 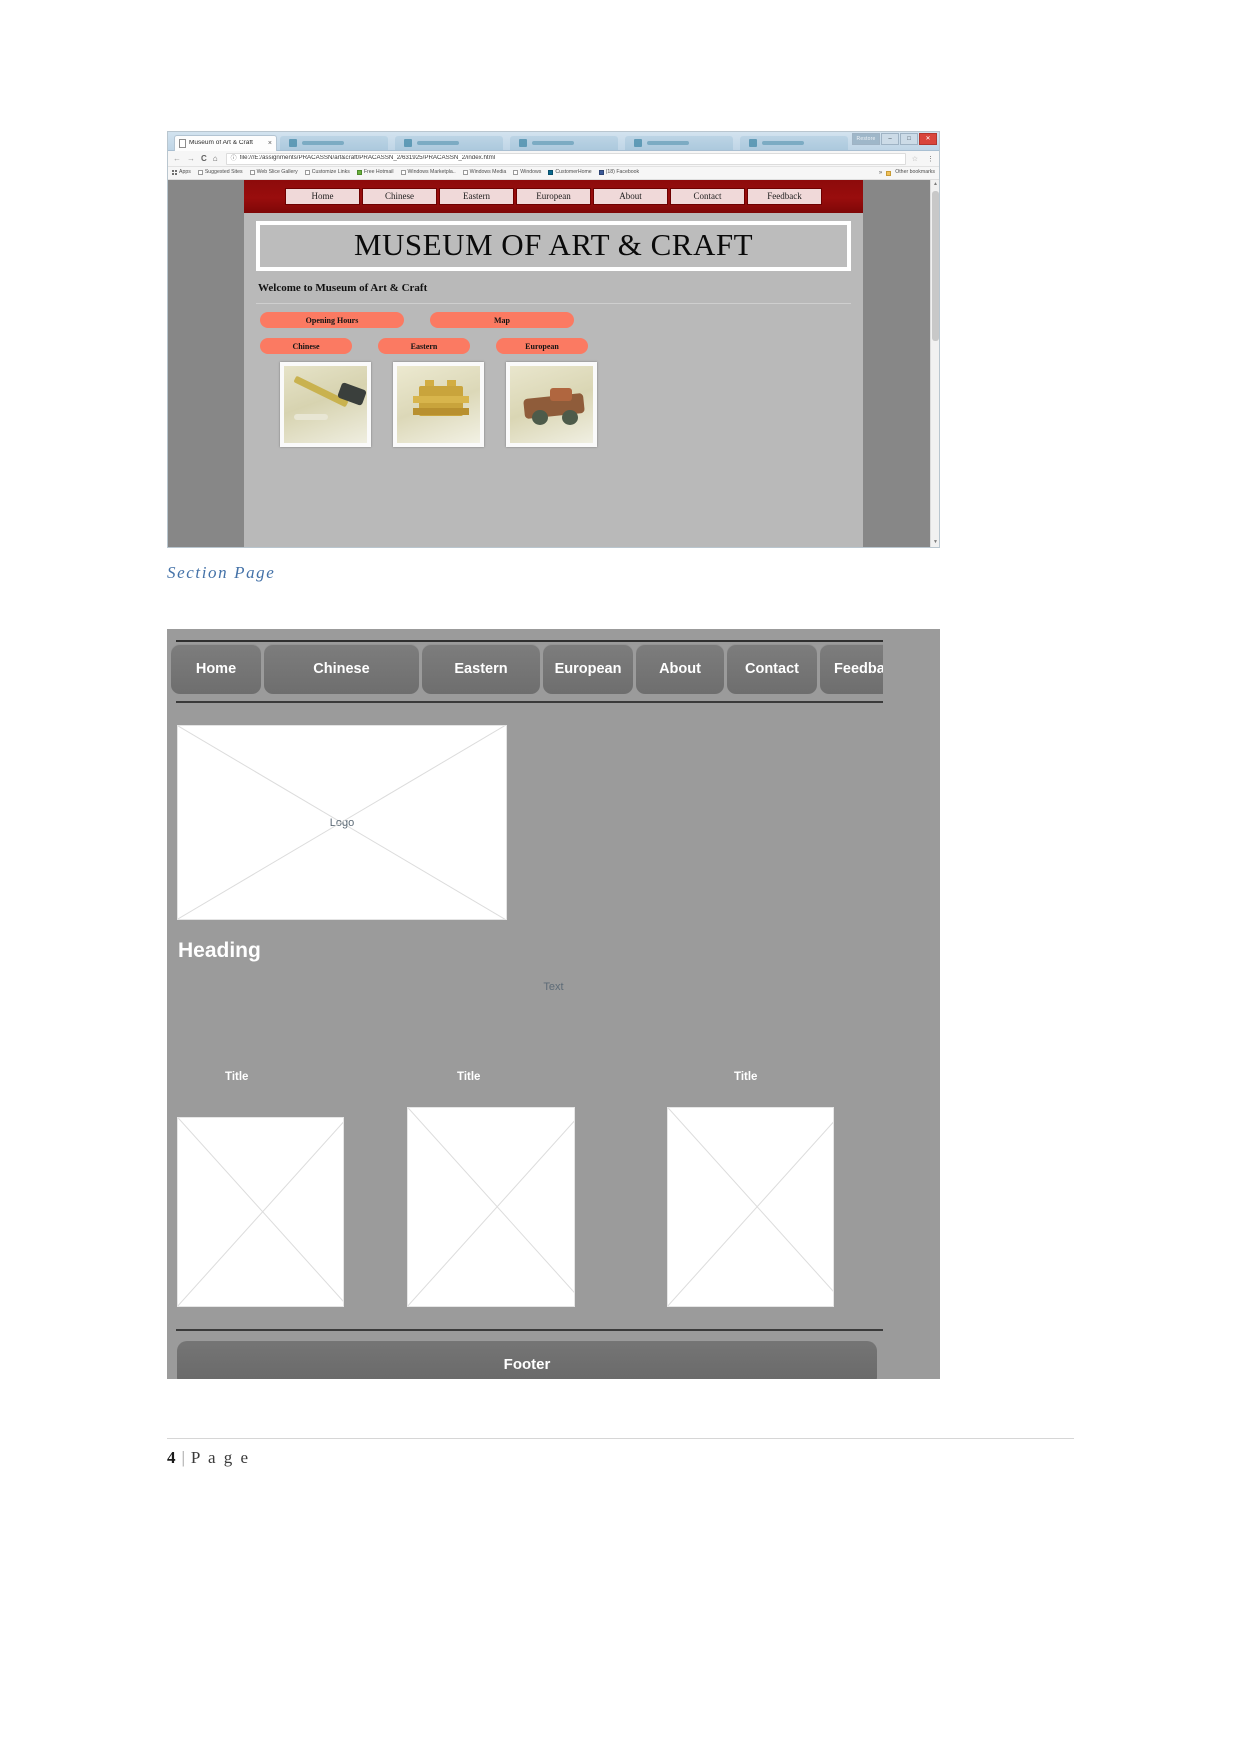 I want to click on pill-european: European, so click(x=542, y=346).